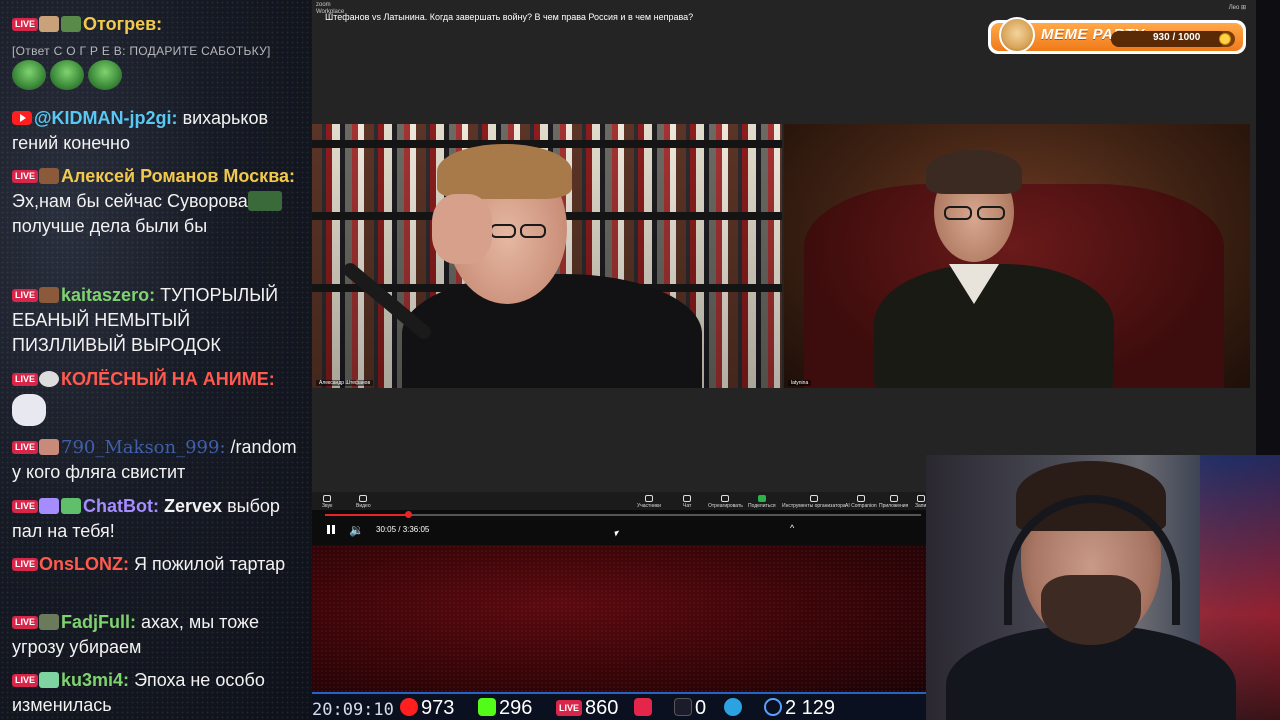 This screenshot has width=1280, height=720. What do you see at coordinates (725, 498) in the screenshot?
I see `heart-icon` at bounding box center [725, 498].